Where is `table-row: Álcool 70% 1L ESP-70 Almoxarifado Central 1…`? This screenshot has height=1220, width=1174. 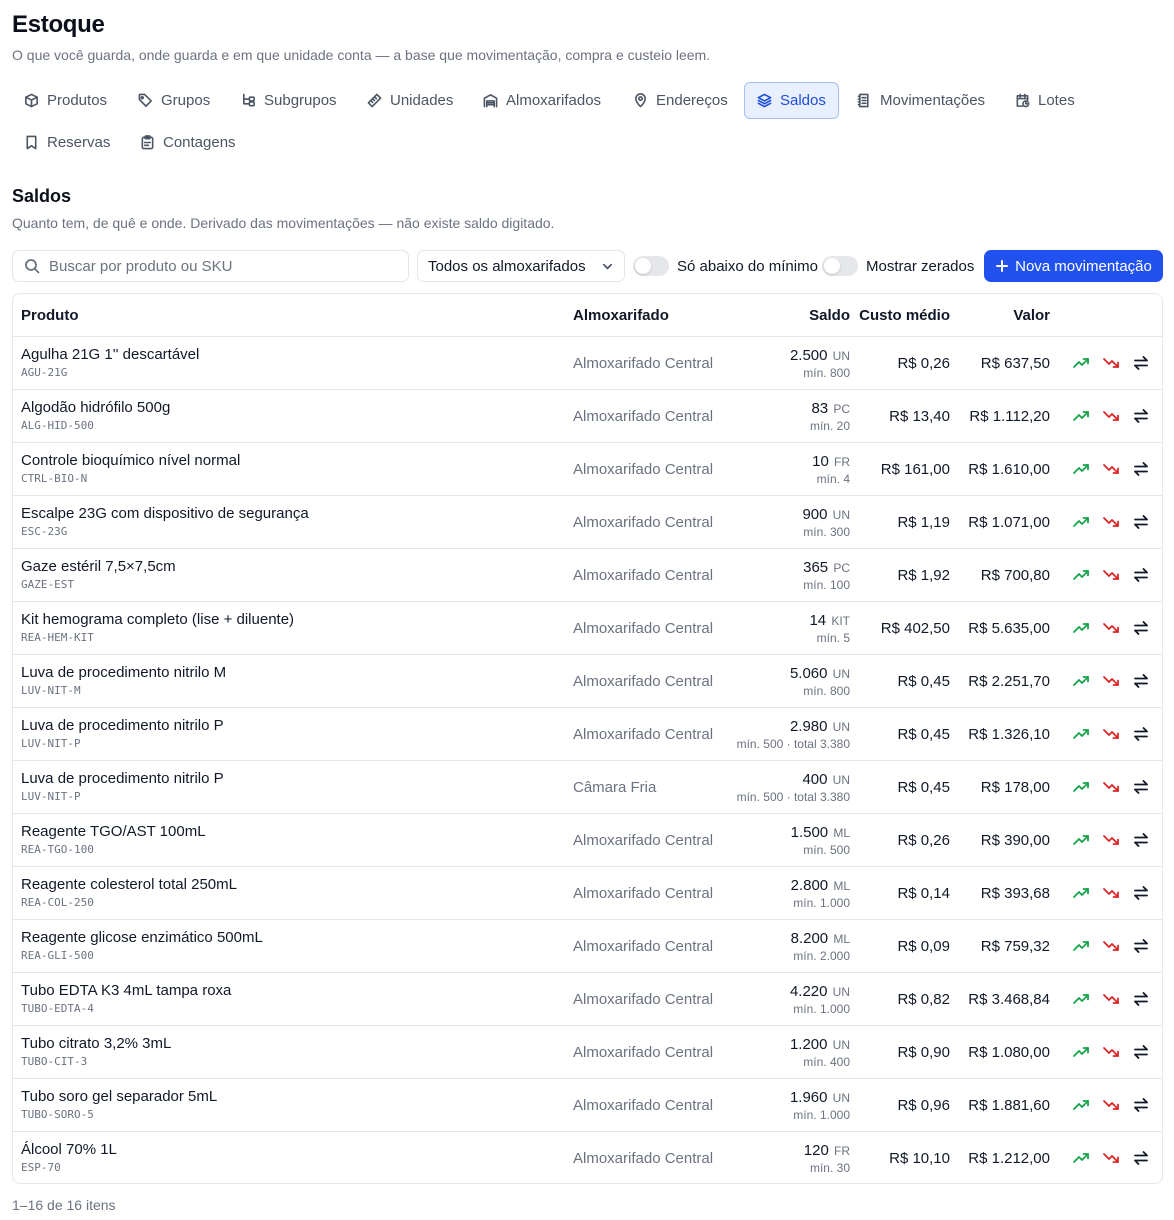
table-row: Álcool 70% 1L ESP-70 Almoxarifado Central 1… is located at coordinates (587, 1157).